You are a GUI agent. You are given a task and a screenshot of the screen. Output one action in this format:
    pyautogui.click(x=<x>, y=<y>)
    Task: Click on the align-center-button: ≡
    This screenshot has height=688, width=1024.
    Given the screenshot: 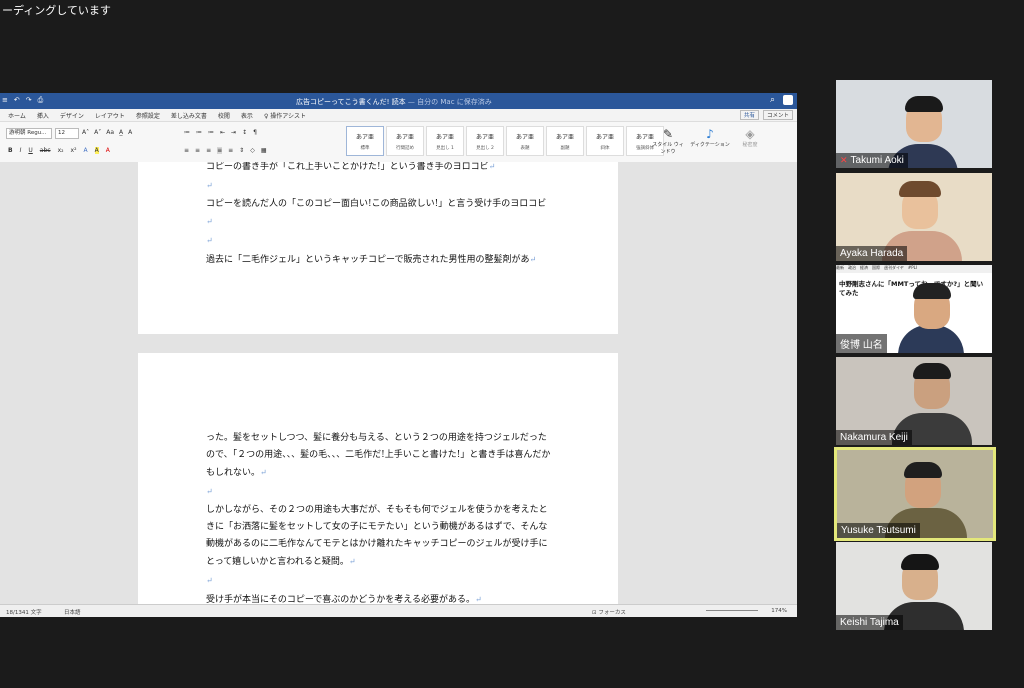 What is the action you would take?
    pyautogui.click(x=197, y=150)
    